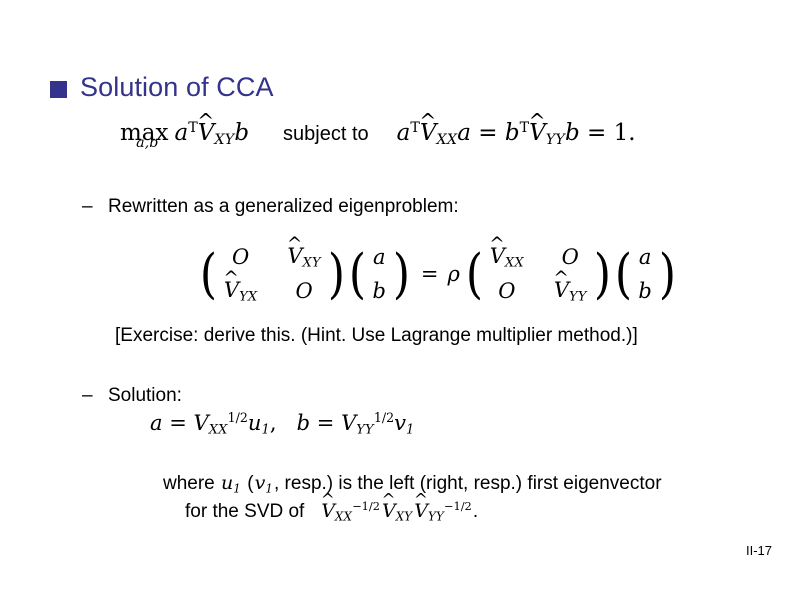 This screenshot has width=800, height=600. I want to click on svd-period: ., so click(475, 512).